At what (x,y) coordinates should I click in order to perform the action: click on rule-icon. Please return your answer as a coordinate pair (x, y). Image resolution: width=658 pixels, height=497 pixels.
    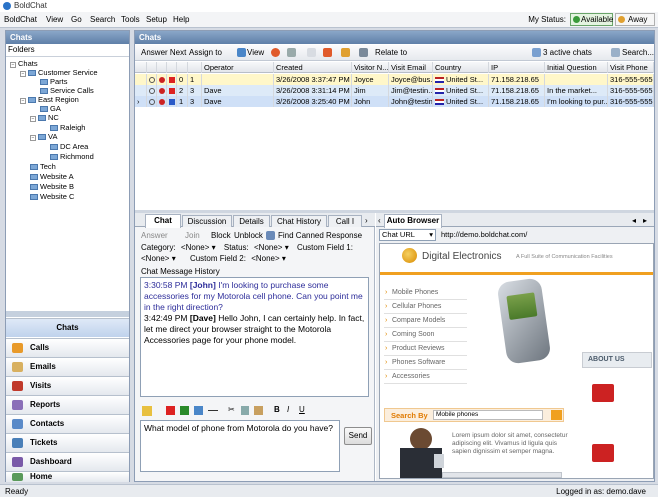
    Looking at the image, I should click on (213, 410).